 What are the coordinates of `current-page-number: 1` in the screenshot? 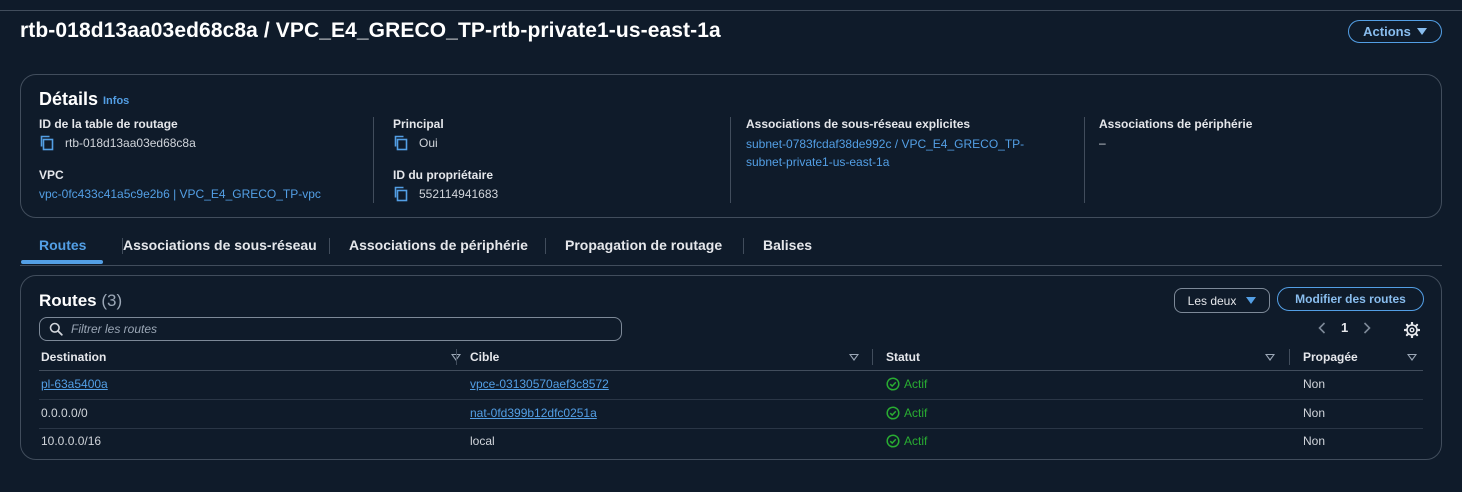 It's located at (1344, 327).